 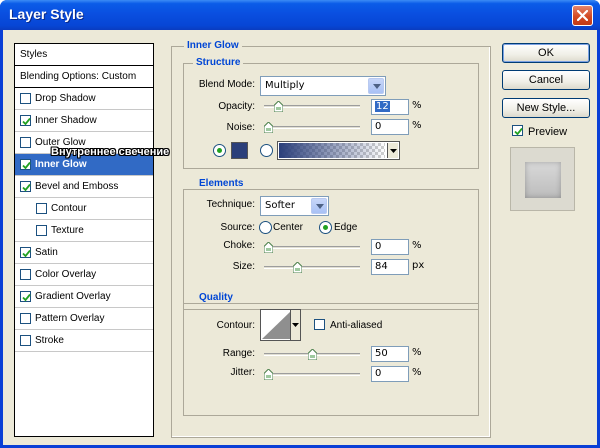 What do you see at coordinates (239, 150) in the screenshot?
I see `glow-color-swatch` at bounding box center [239, 150].